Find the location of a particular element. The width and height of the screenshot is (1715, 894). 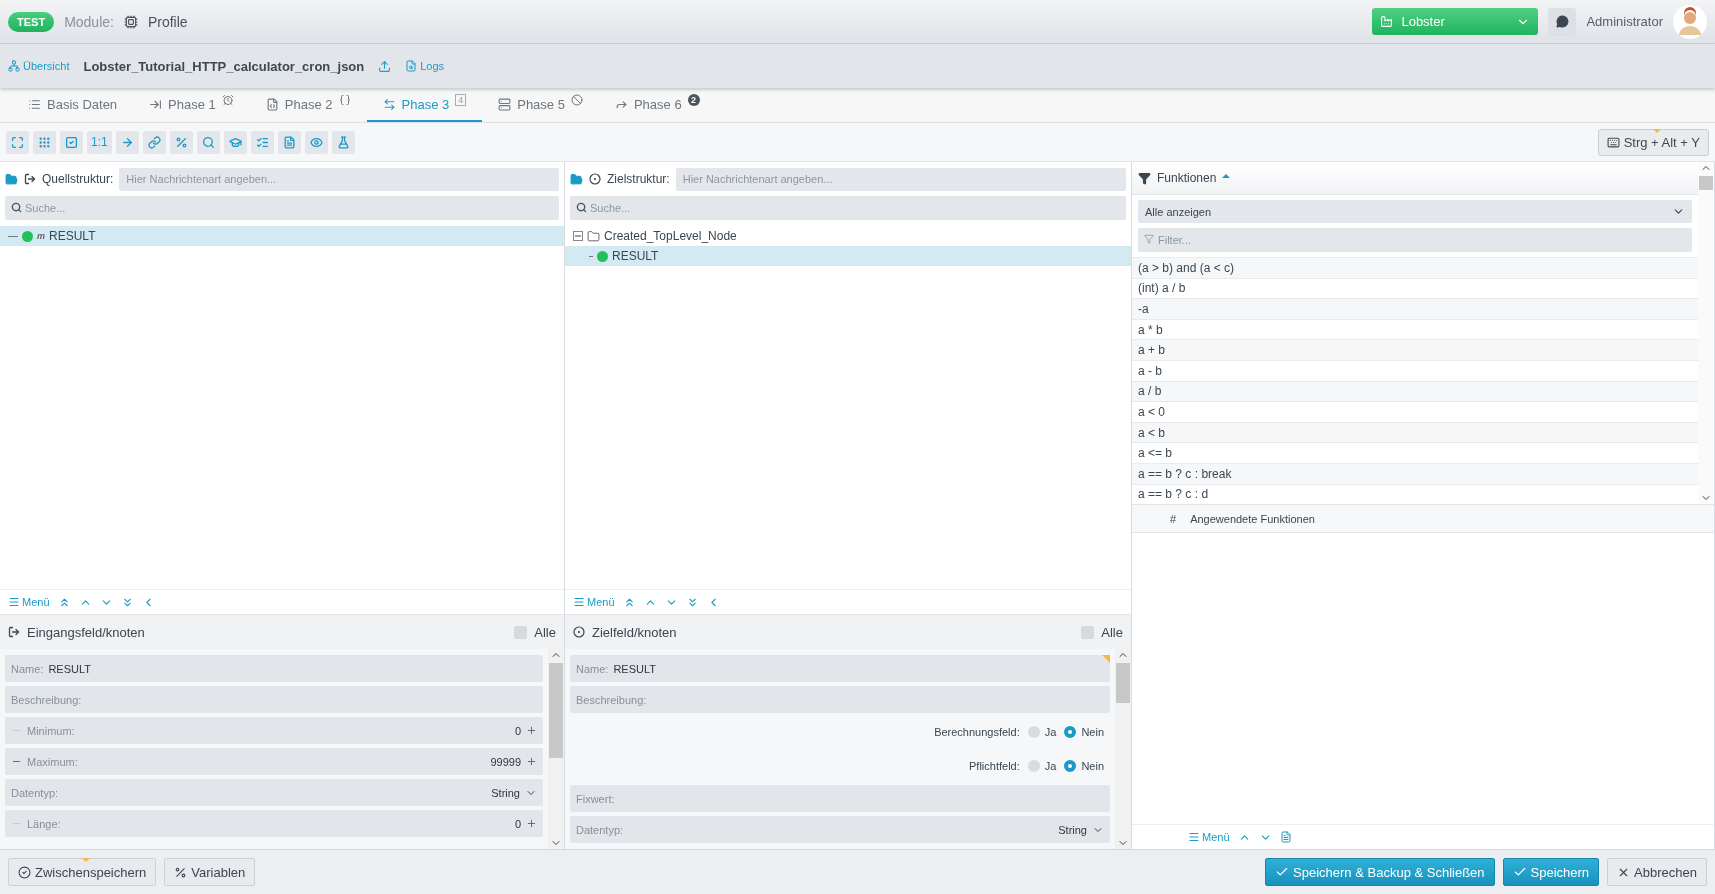

file-code-icon is located at coordinates (272, 104).